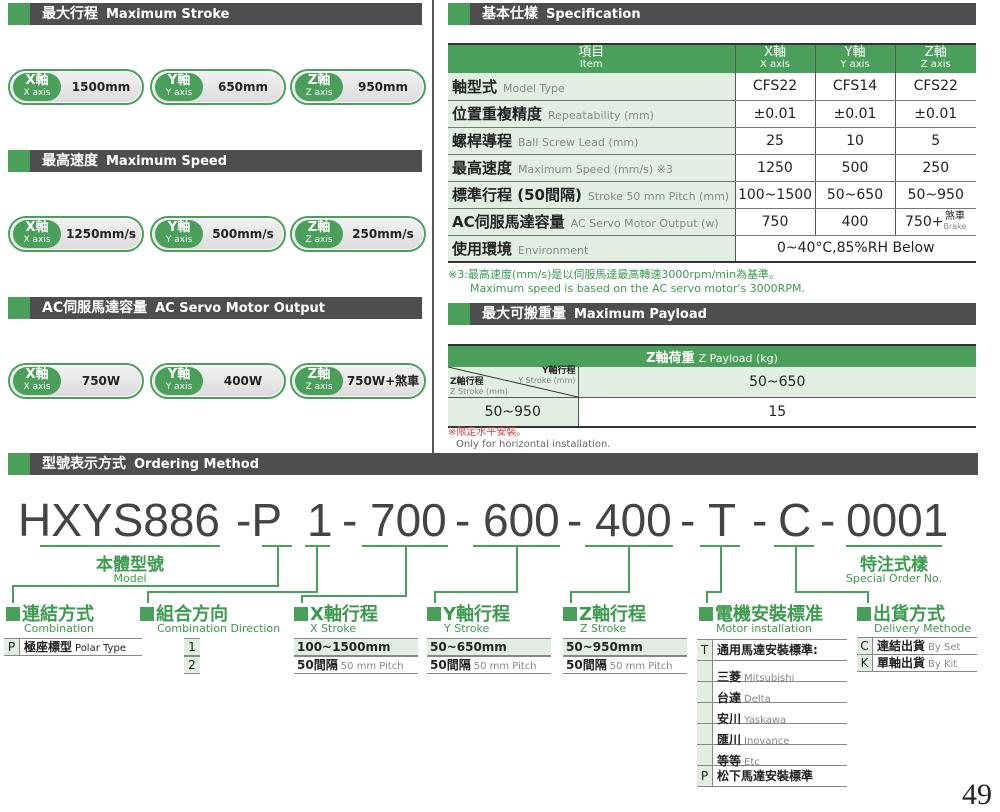  Describe the element at coordinates (37, 87) in the screenshot. I see `axis-badge: X軸 X axis` at that location.